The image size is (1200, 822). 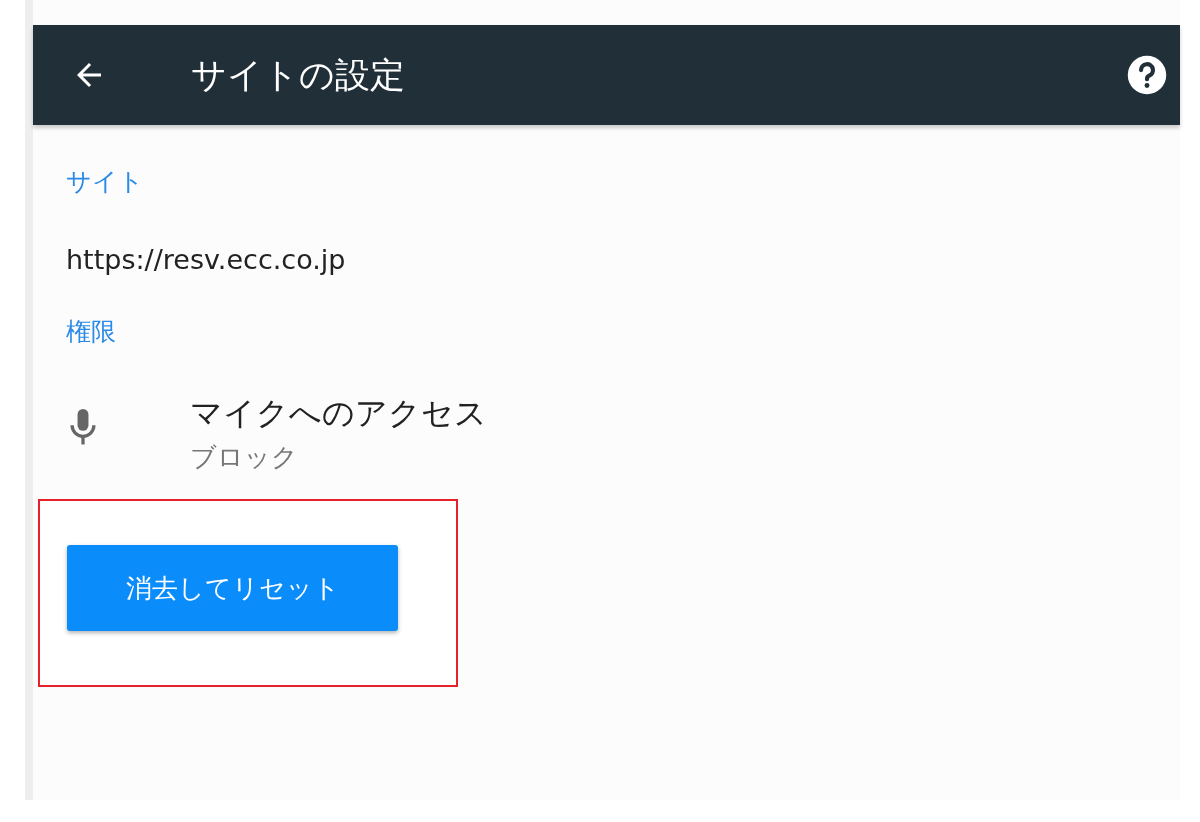 I want to click on window-title: サイトの設定, so click(x=298, y=75).